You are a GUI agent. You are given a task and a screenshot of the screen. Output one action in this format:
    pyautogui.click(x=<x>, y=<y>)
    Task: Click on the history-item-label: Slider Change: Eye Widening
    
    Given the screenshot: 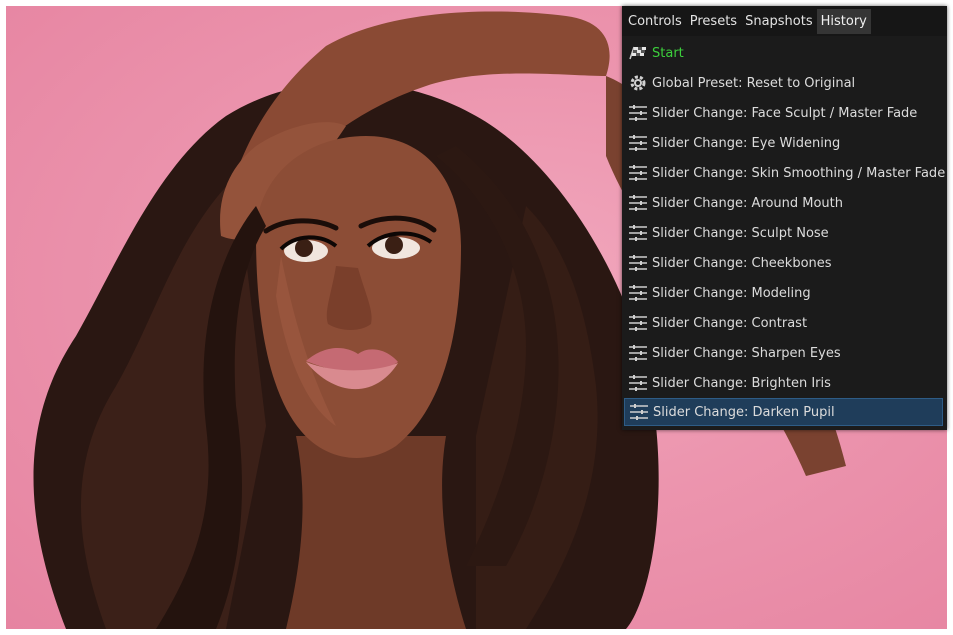 What is the action you would take?
    pyautogui.click(x=746, y=143)
    